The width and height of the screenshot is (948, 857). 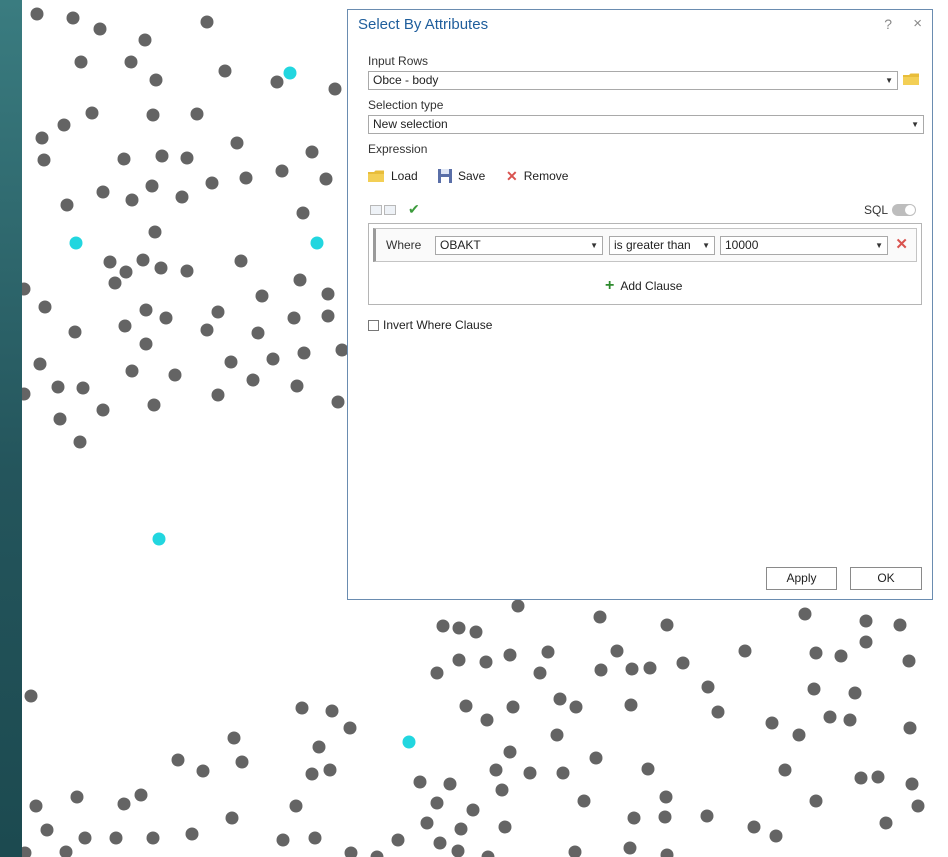 What do you see at coordinates (461, 176) in the screenshot?
I see `save-button: Save` at bounding box center [461, 176].